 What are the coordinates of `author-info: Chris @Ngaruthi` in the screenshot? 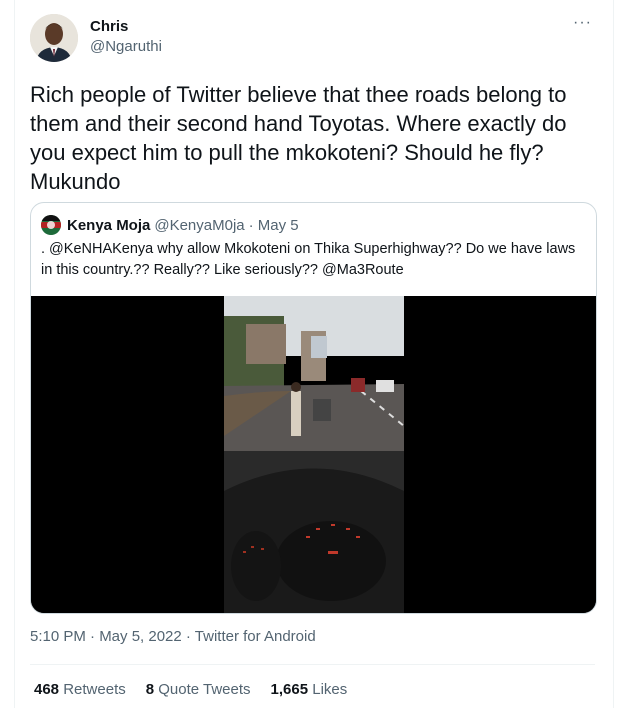 It's located at (126, 37).